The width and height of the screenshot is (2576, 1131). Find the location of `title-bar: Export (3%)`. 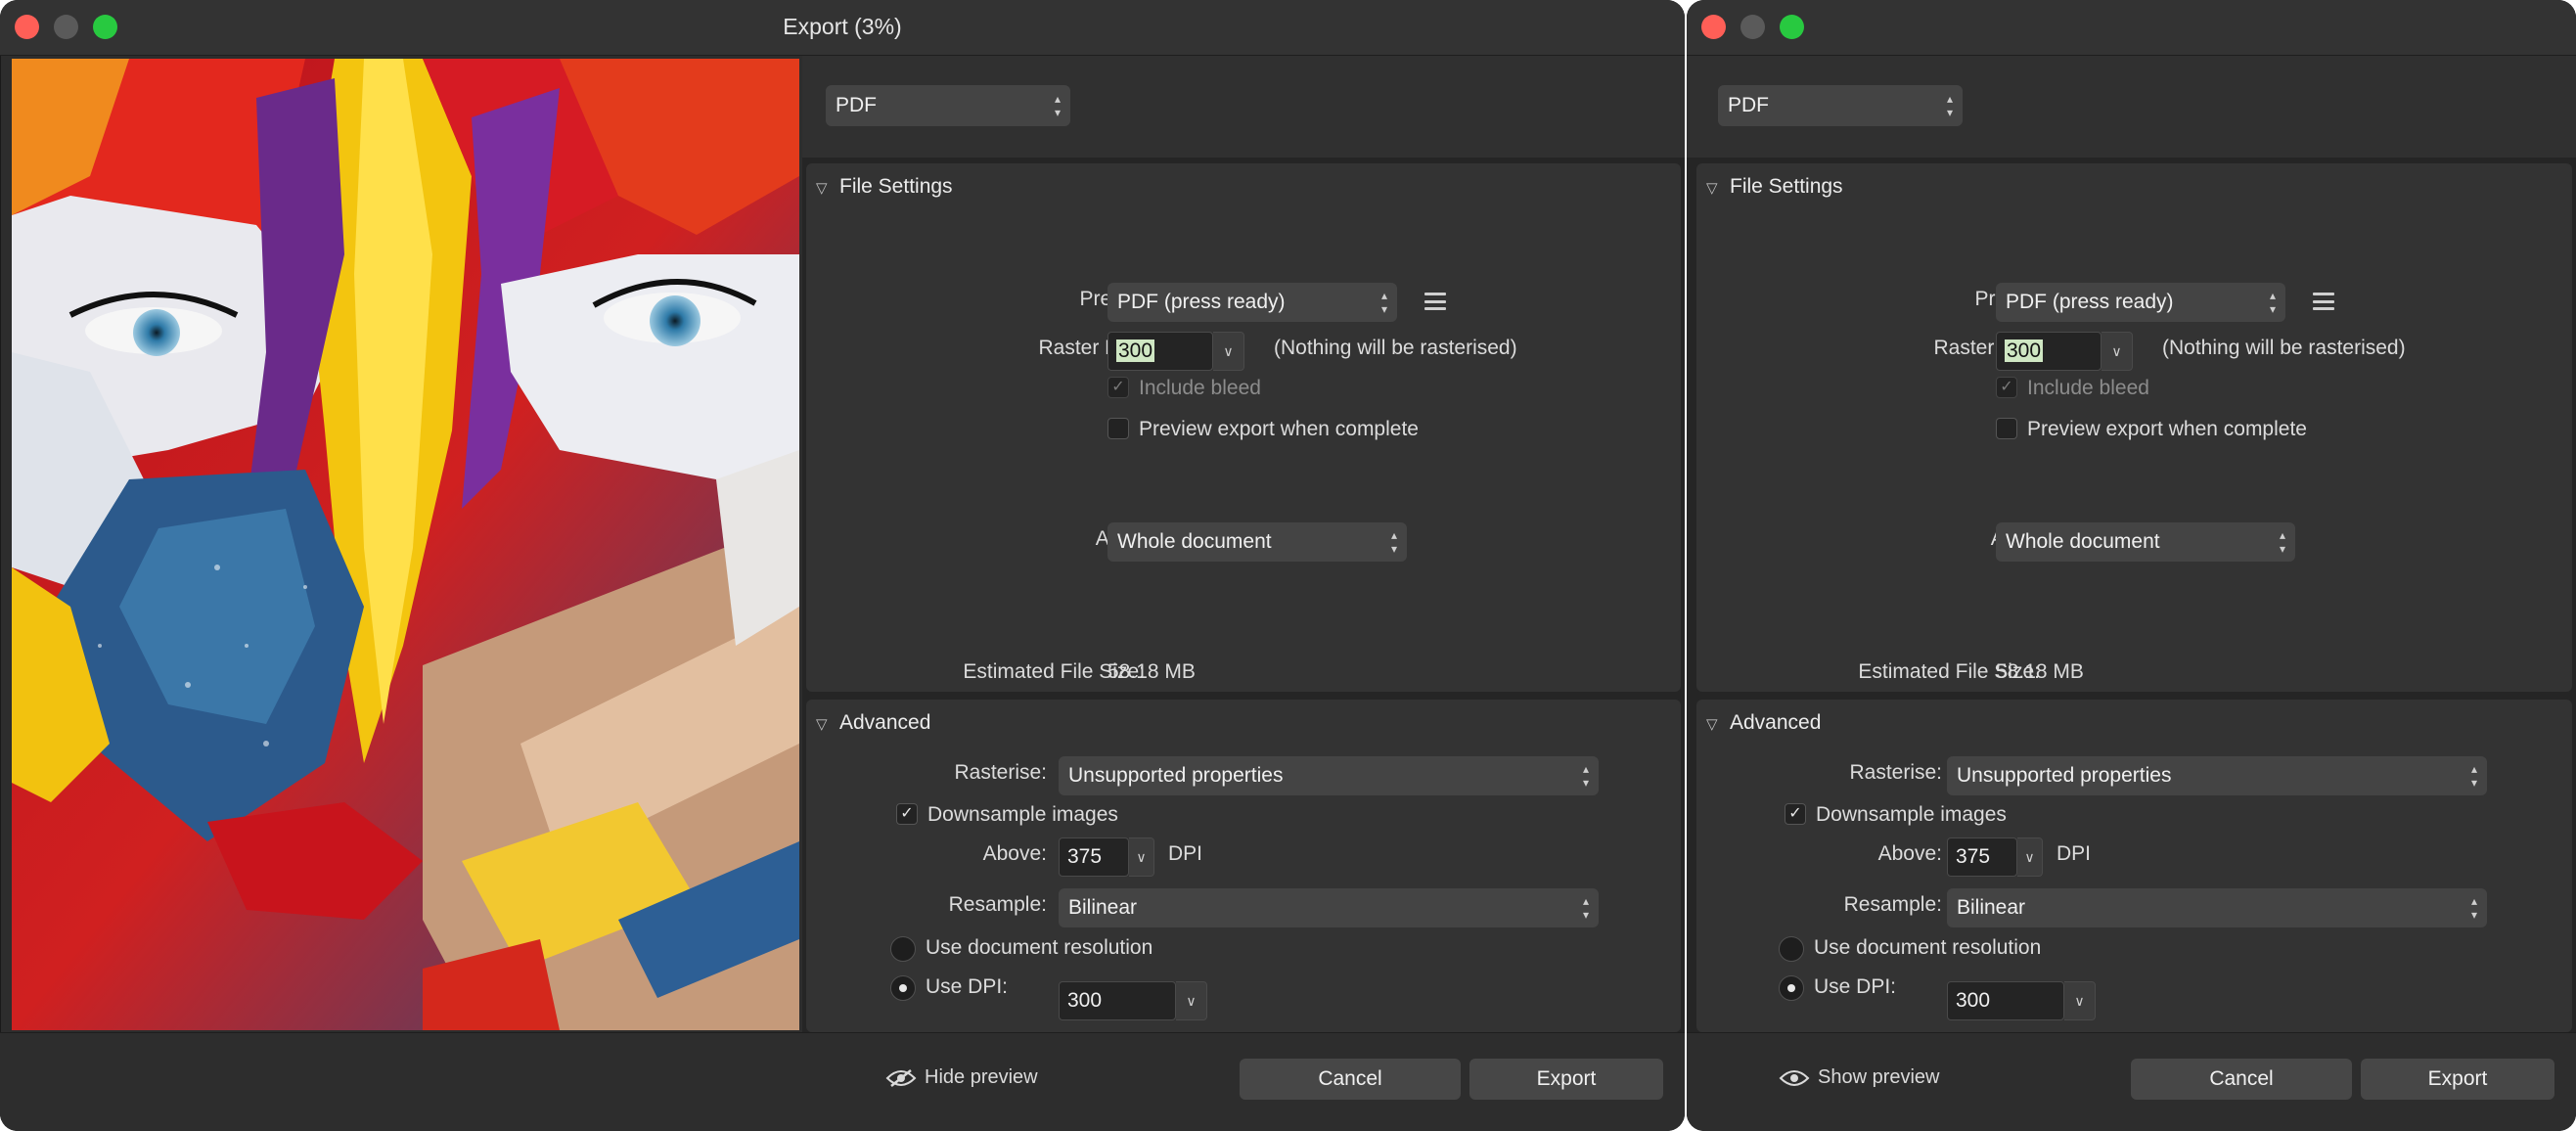

title-bar: Export (3%) is located at coordinates (842, 28).